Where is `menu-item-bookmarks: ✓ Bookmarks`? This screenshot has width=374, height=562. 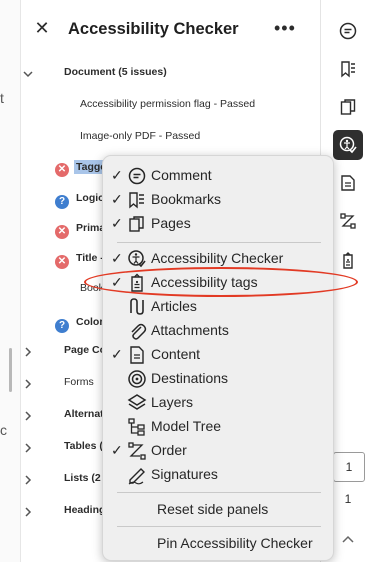 menu-item-bookmarks: ✓ Bookmarks is located at coordinates (218, 200).